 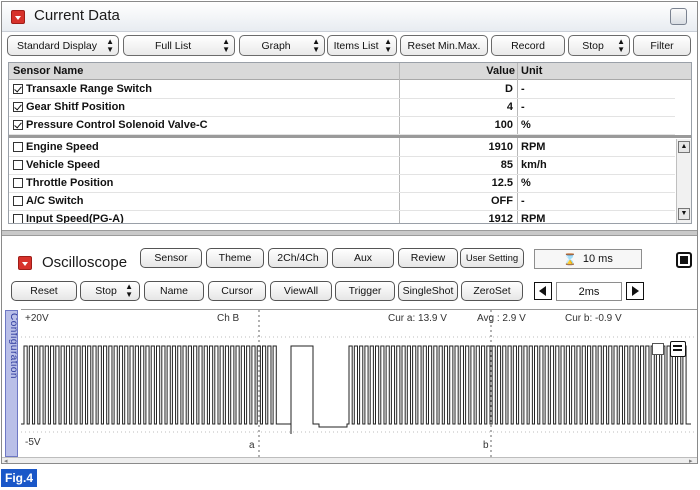 I want to click on current-data-title: Current Data, so click(x=77, y=15).